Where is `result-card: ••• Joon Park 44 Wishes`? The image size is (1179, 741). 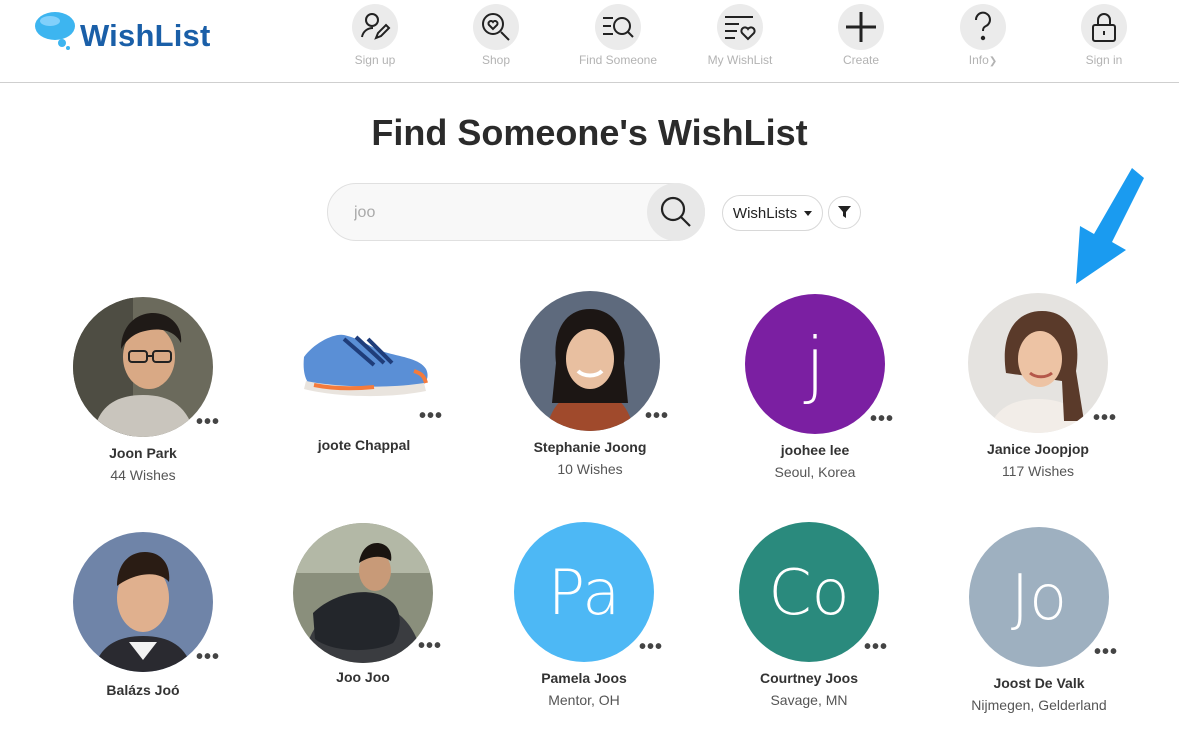
result-card: ••• Joon Park 44 Wishes is located at coordinates (143, 390).